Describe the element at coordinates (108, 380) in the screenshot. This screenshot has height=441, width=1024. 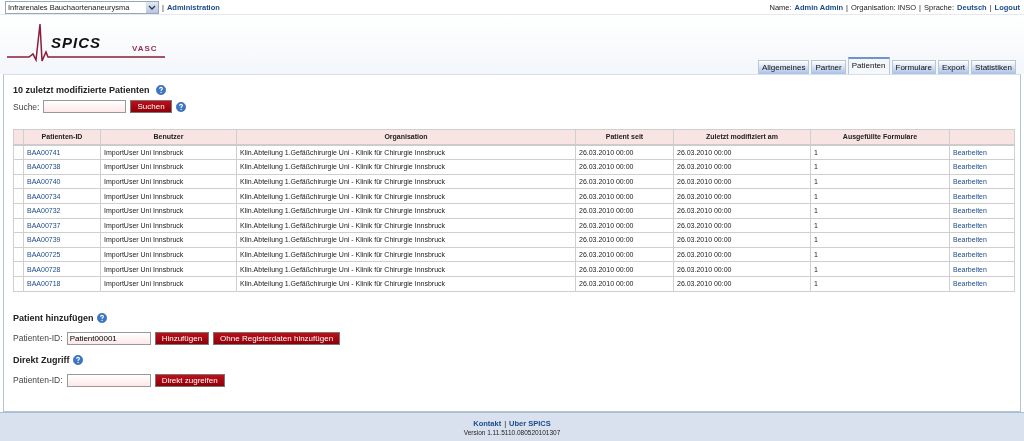
I see `patient-id-field` at that location.